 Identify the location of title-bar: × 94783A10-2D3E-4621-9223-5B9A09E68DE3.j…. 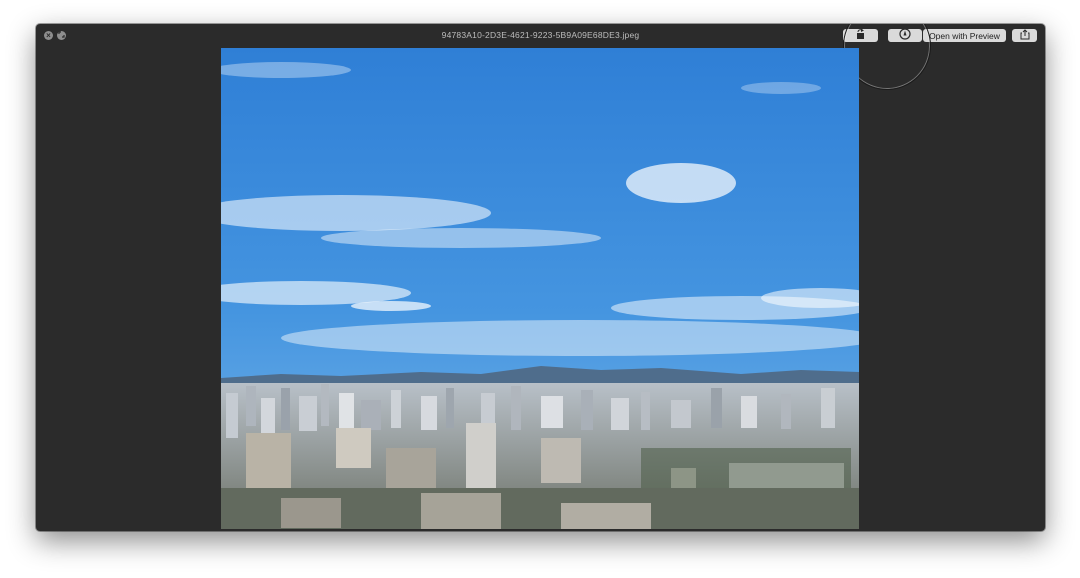
(540, 57).